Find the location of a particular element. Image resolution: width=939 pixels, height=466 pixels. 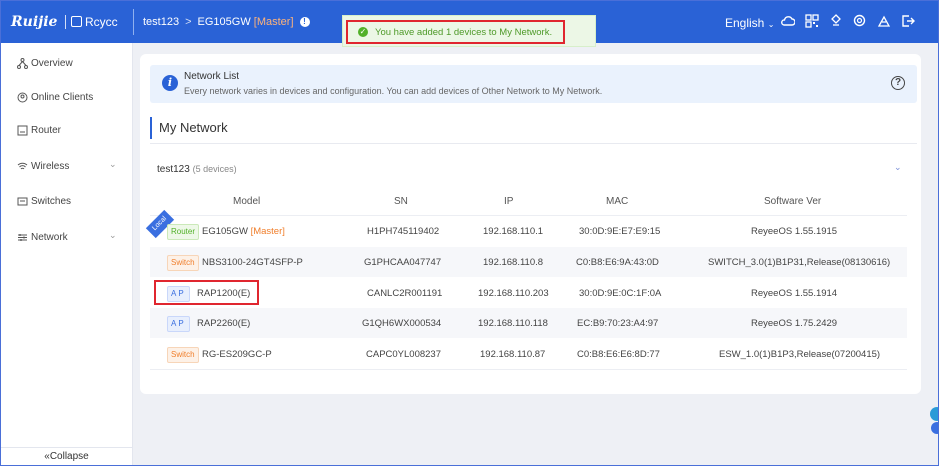

wifi-icon is located at coordinates (22, 165).